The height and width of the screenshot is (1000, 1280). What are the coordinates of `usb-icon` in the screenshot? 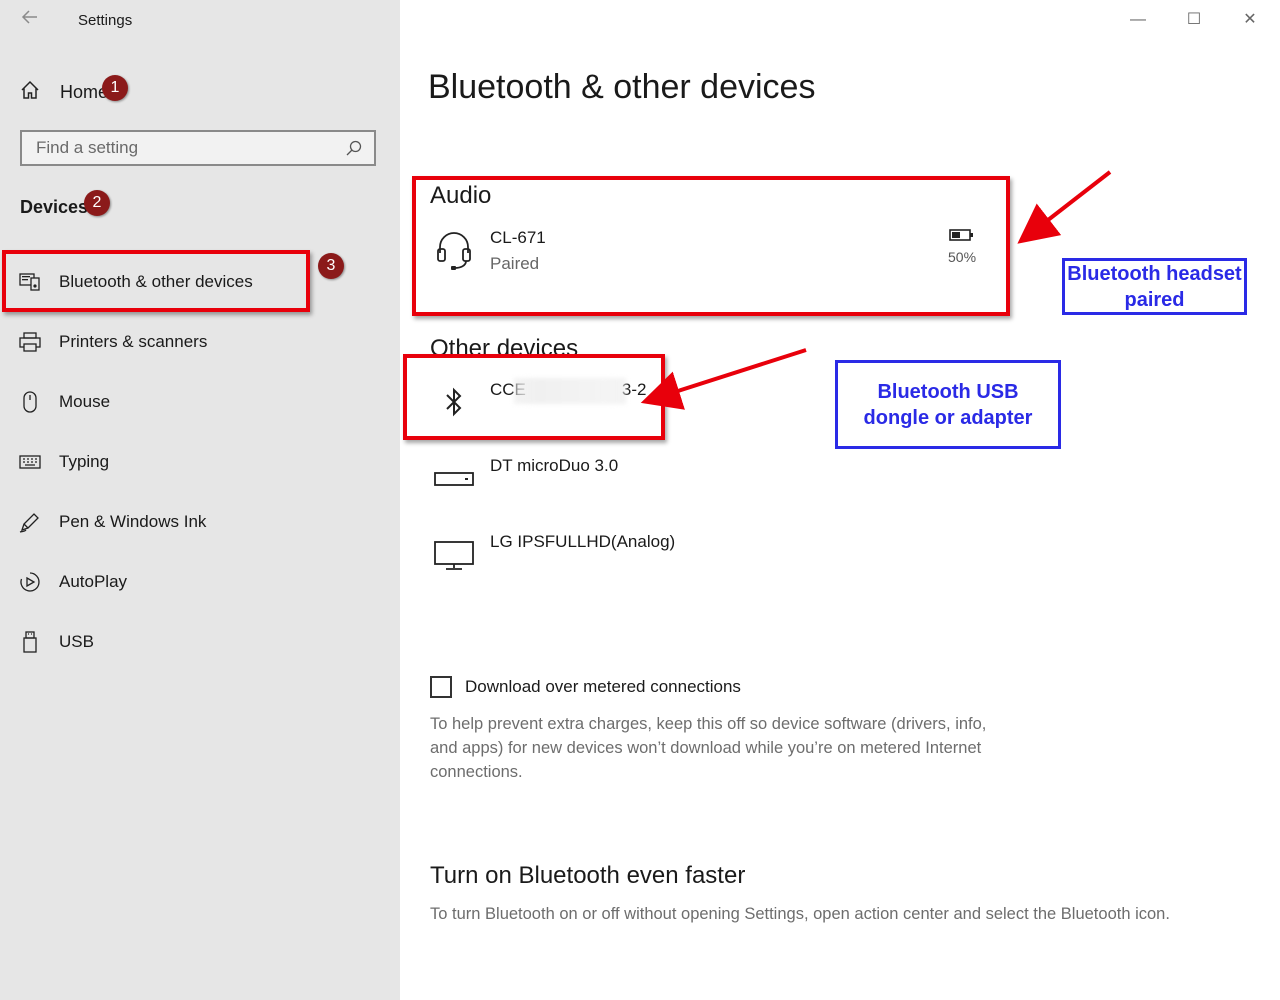 It's located at (30, 642).